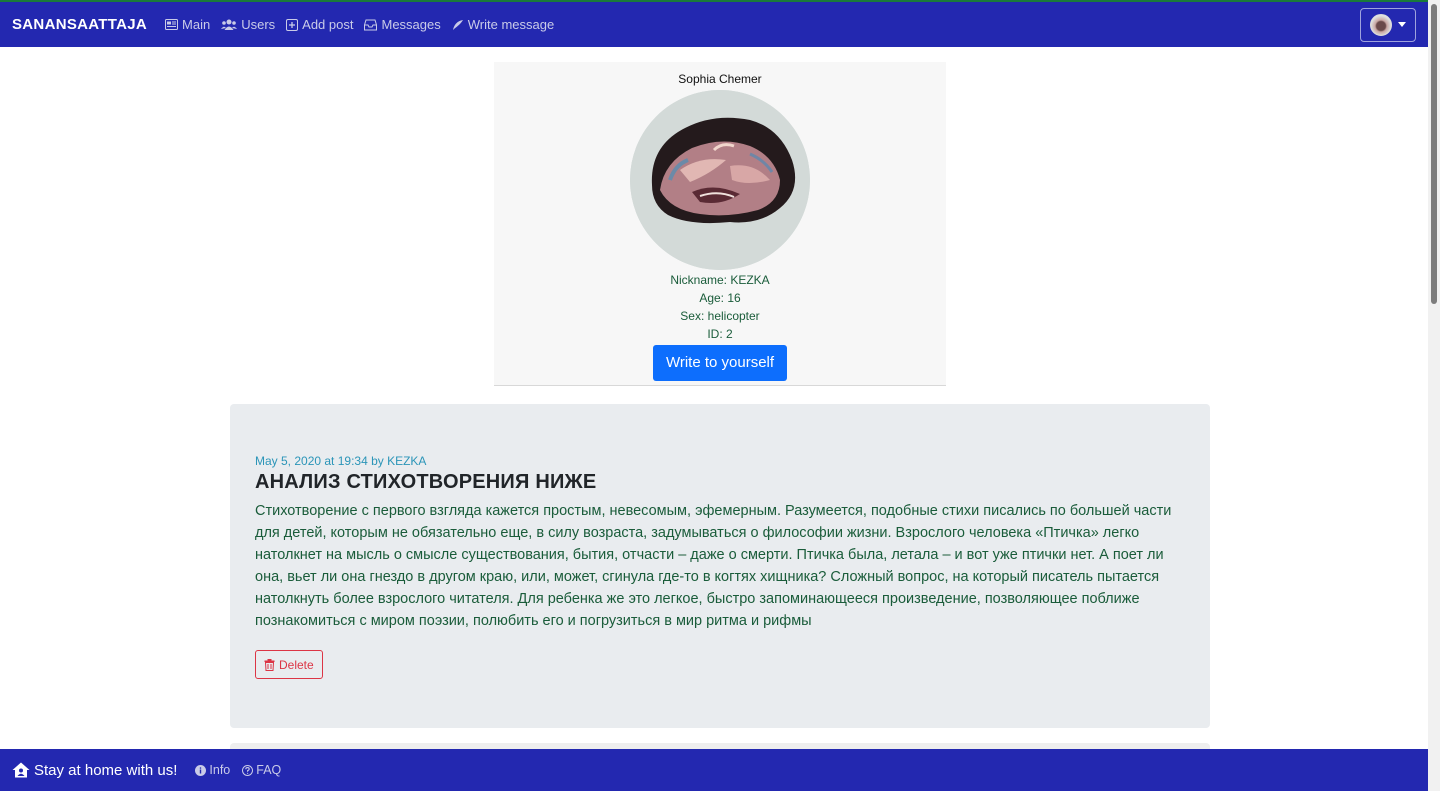 The height and width of the screenshot is (791, 1440). I want to click on profile-photo, so click(720, 180).